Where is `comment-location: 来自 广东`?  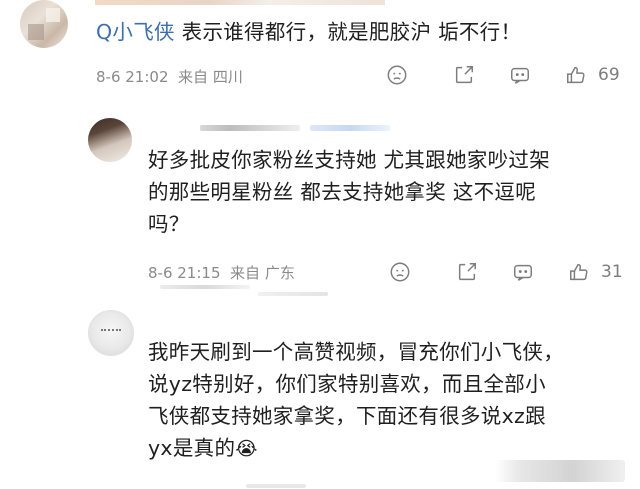 comment-location: 来自 广东 is located at coordinates (262, 273).